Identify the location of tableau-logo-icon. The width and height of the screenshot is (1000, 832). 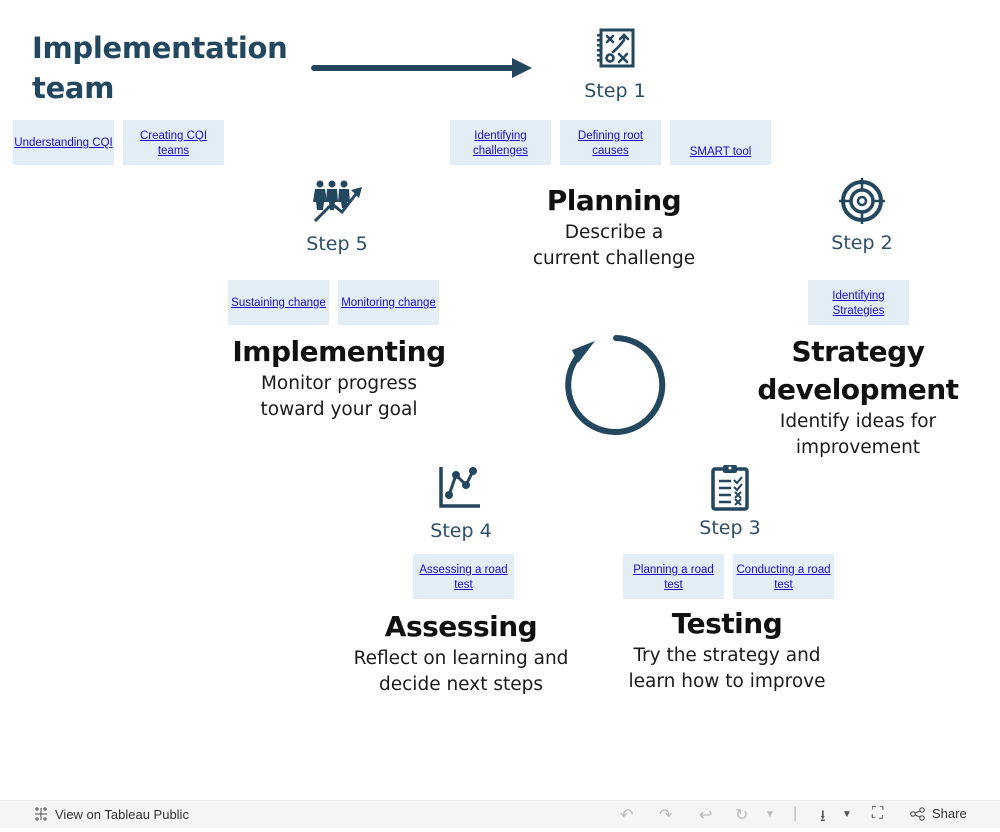
(41, 814).